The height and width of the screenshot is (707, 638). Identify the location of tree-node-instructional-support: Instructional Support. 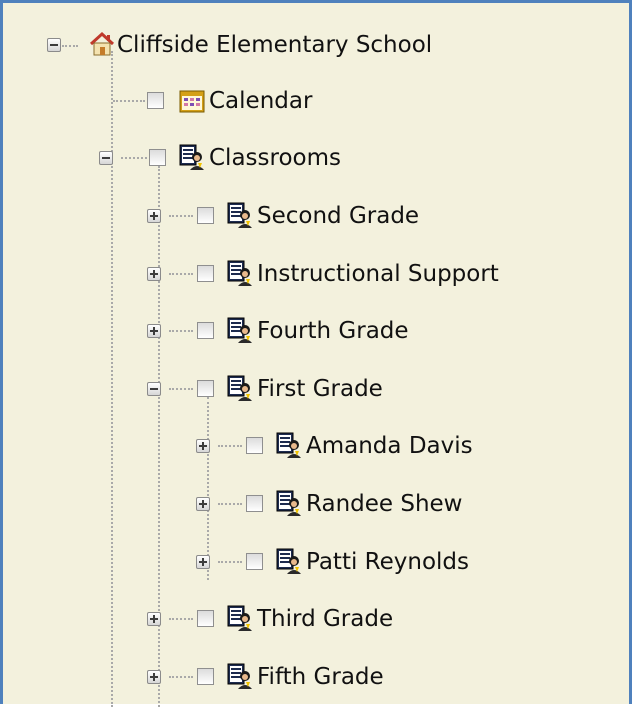
(357, 274).